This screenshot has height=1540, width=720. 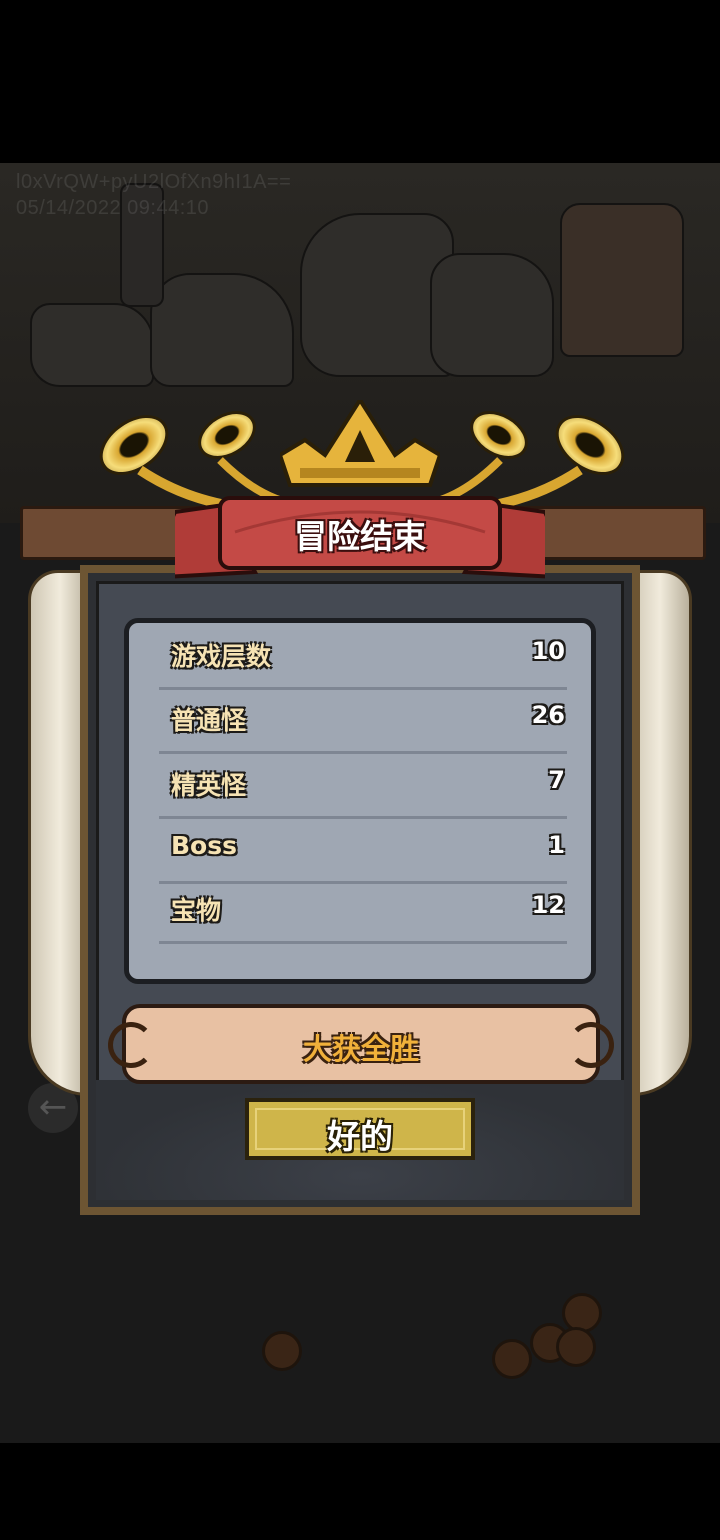 I want to click on ok-button-label: 好的, so click(x=360, y=1136).